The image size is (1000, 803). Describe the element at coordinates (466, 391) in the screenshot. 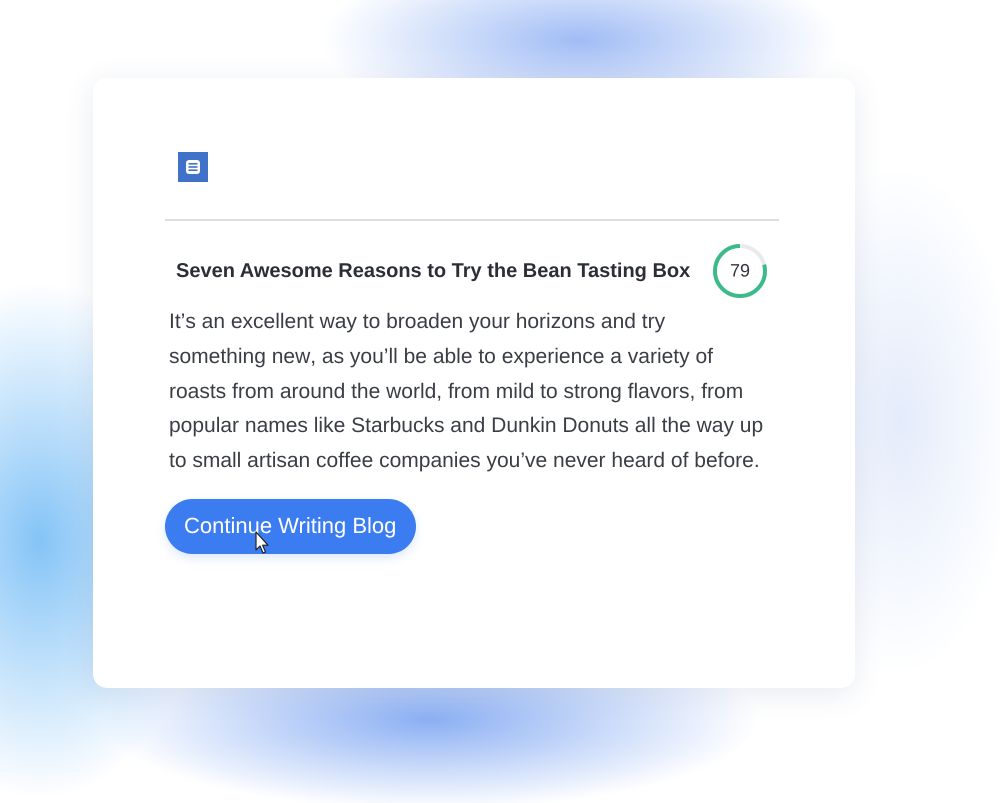

I see `post-excerpt: It’s an excellent way to broaden your horizons and try something new, as you’ll be able to experience a variety of roasts from around the world, from mild to strong flavors, from popular names like Starbucks and Dunkin Donuts all the way up to small artisan coffee companies you’ve never heard of before.` at that location.